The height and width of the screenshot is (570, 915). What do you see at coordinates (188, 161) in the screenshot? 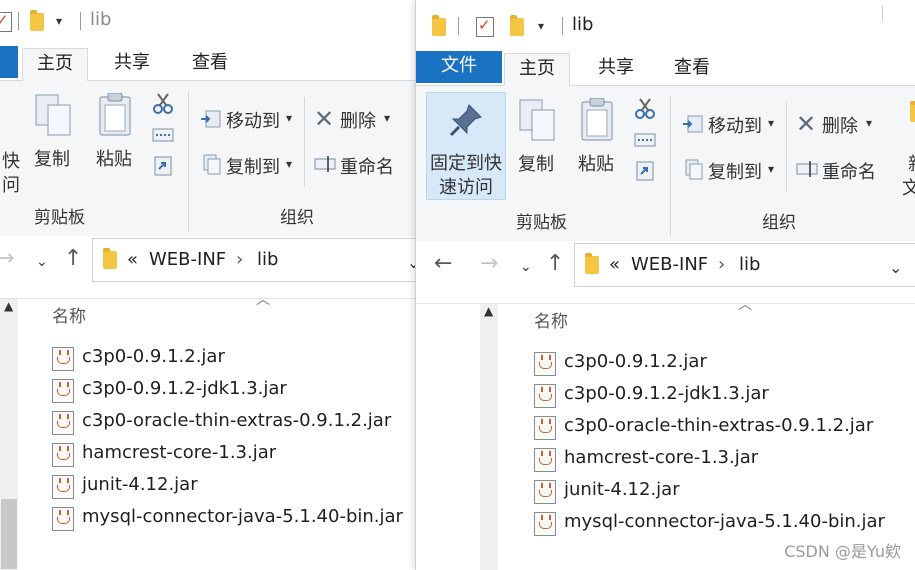
I see `group-divider` at bounding box center [188, 161].